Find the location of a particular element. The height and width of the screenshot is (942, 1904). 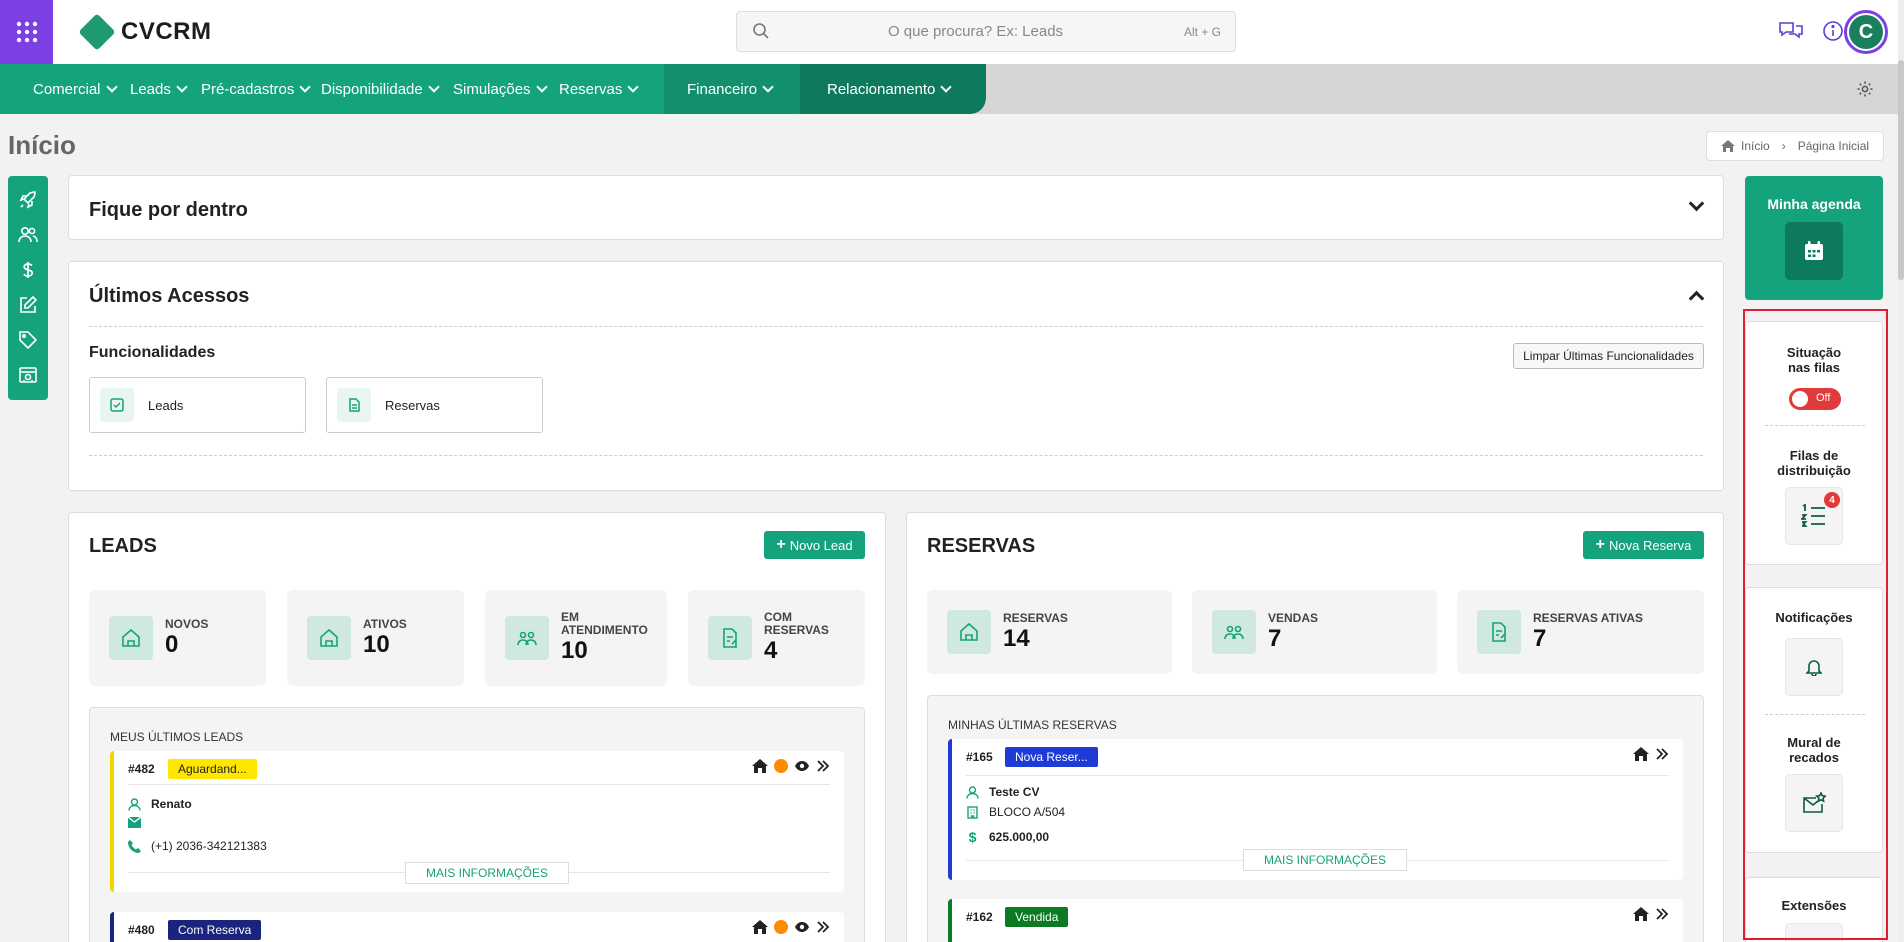

lead-email-row is located at coordinates (134, 822).